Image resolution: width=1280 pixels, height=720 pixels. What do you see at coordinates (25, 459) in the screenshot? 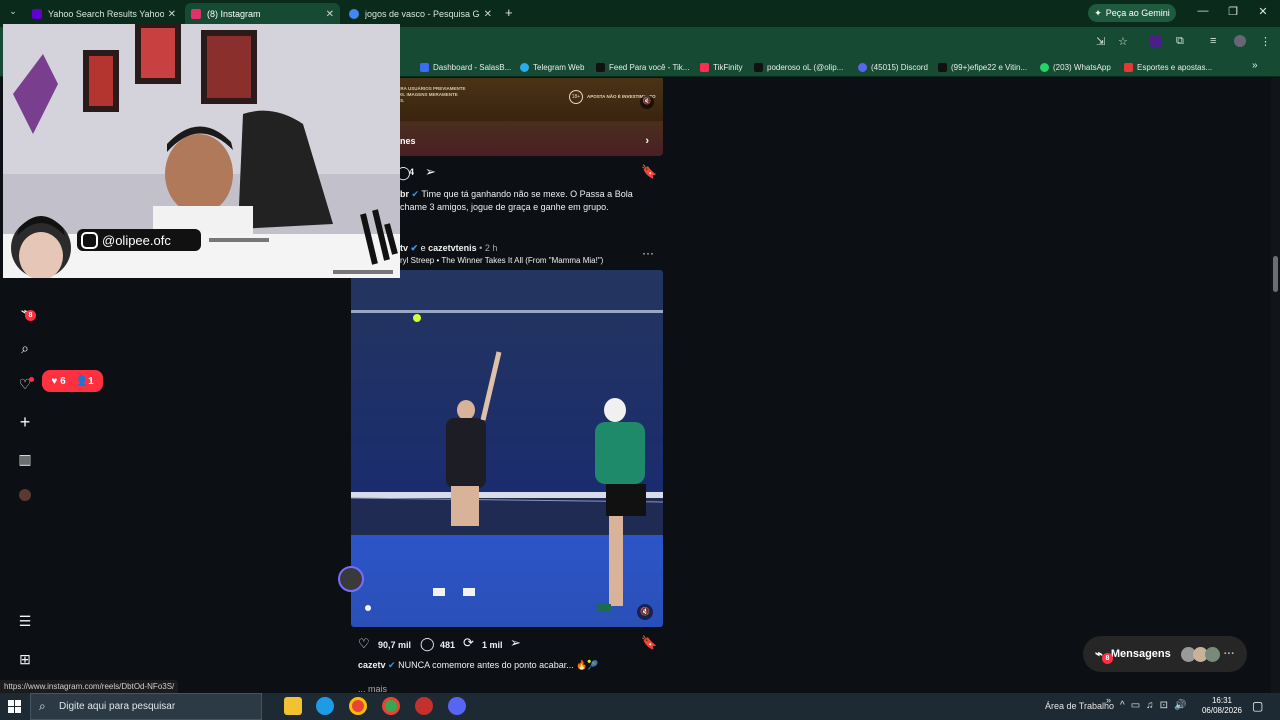
I see `dashboard-chart-icon: ▥` at bounding box center [25, 459].